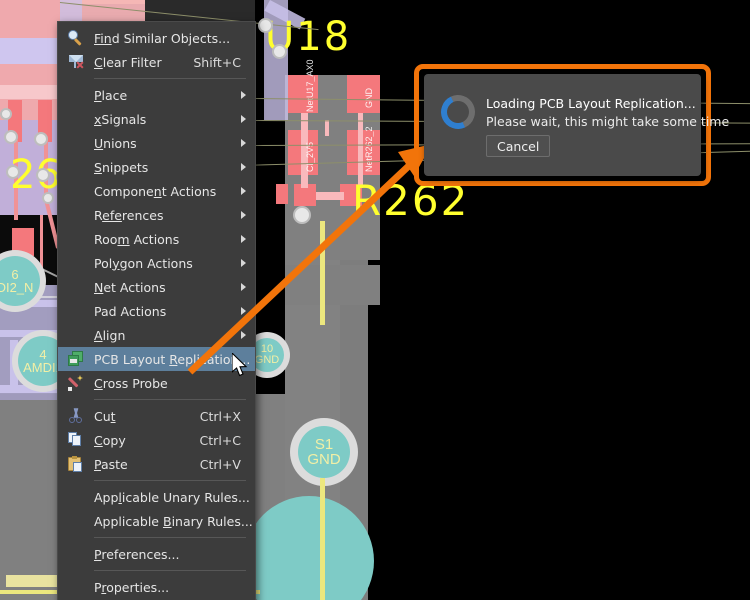 Image resolution: width=750 pixels, height=600 pixels. What do you see at coordinates (240, 365) in the screenshot?
I see `mouse-pointer` at bounding box center [240, 365].